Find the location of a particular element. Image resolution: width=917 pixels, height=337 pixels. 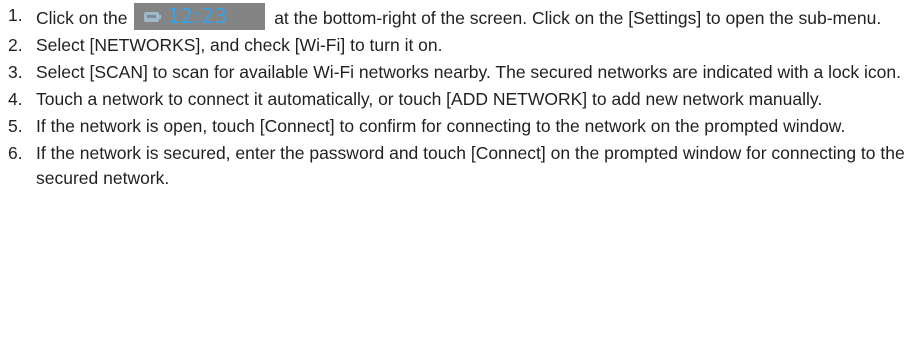

step-number: 1. is located at coordinates (15, 15).